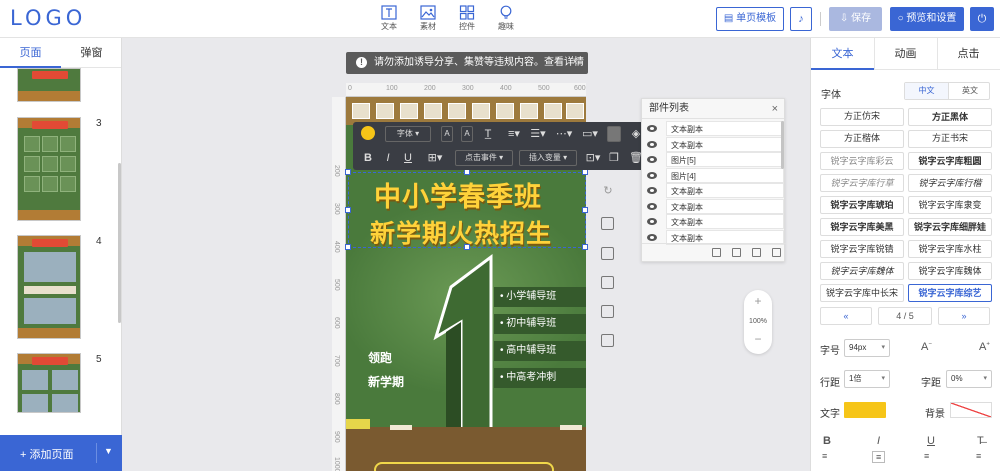  What do you see at coordinates (982, 19) in the screenshot?
I see `power-button: ⏻` at bounding box center [982, 19].